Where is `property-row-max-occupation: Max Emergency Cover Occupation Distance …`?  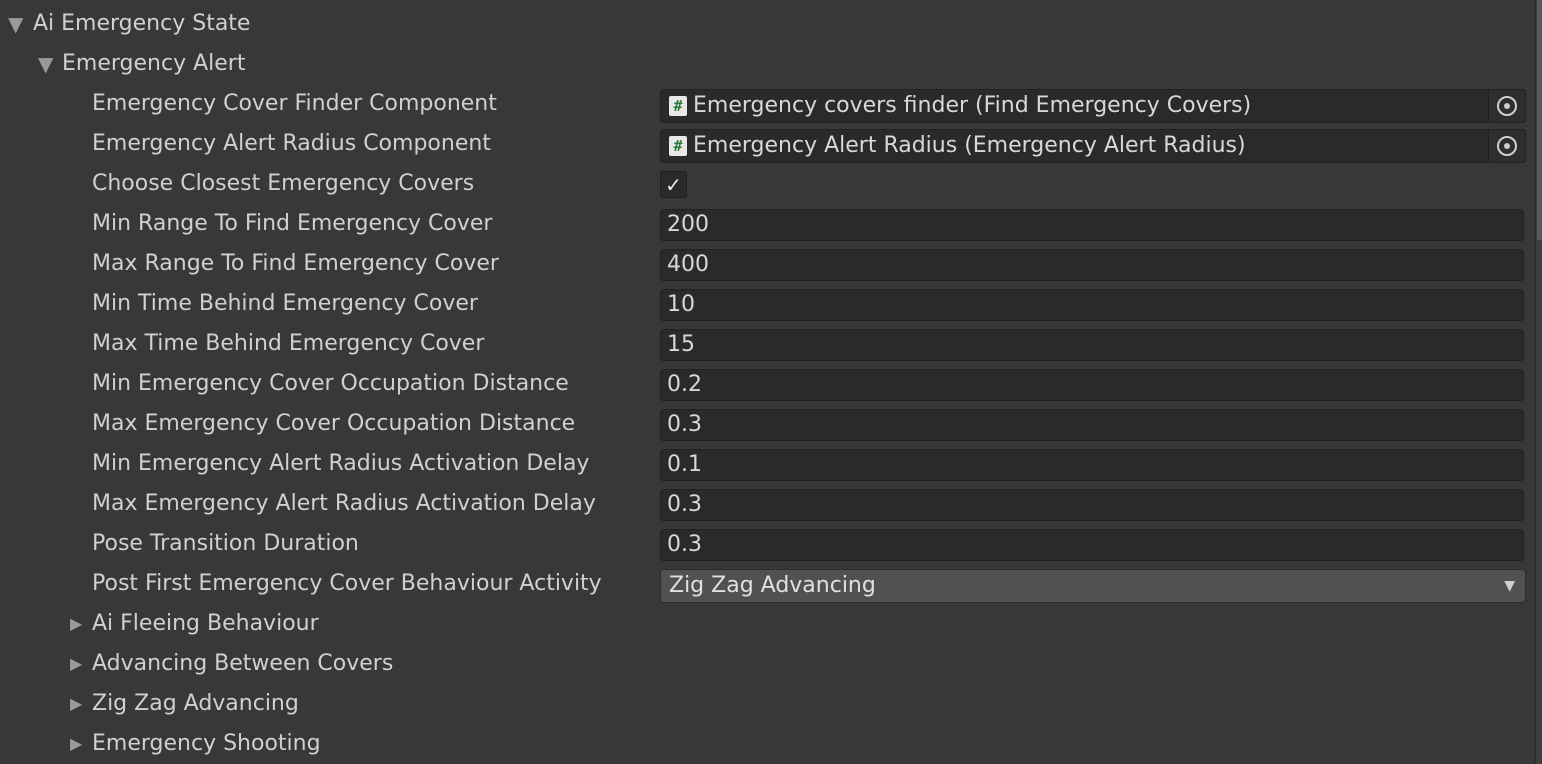
property-row-max-occupation: Max Emergency Cover Occupation Distance … is located at coordinates (765, 424).